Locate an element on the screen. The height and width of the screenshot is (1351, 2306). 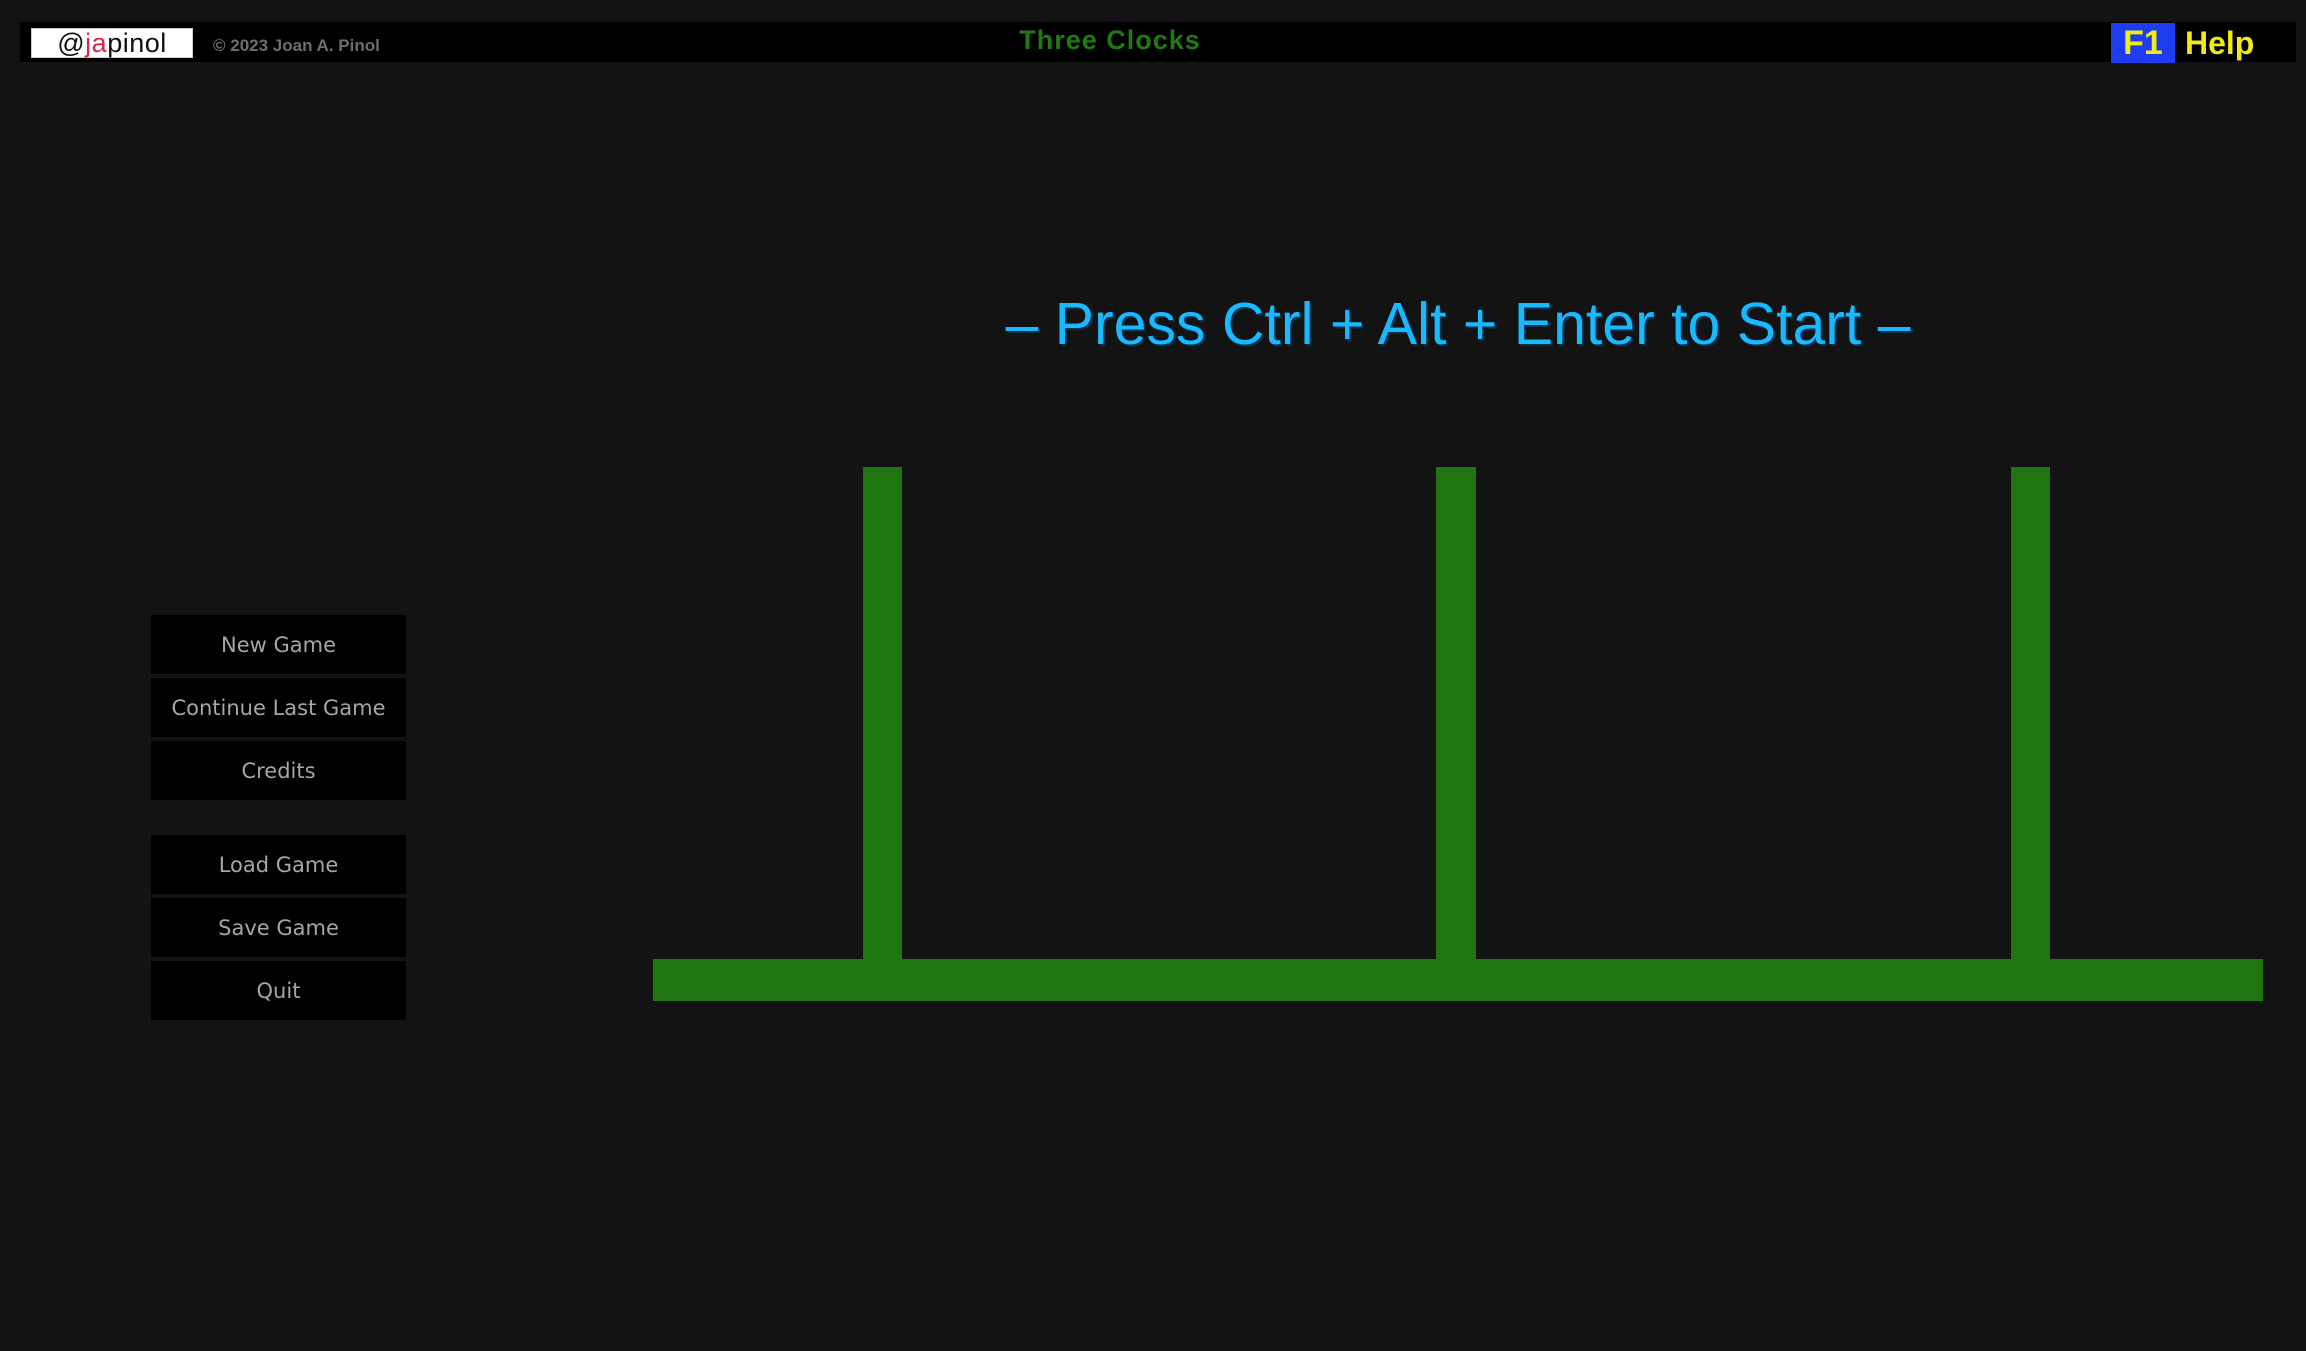
file-menu: Load Game Save Game Quit is located at coordinates (278, 929).